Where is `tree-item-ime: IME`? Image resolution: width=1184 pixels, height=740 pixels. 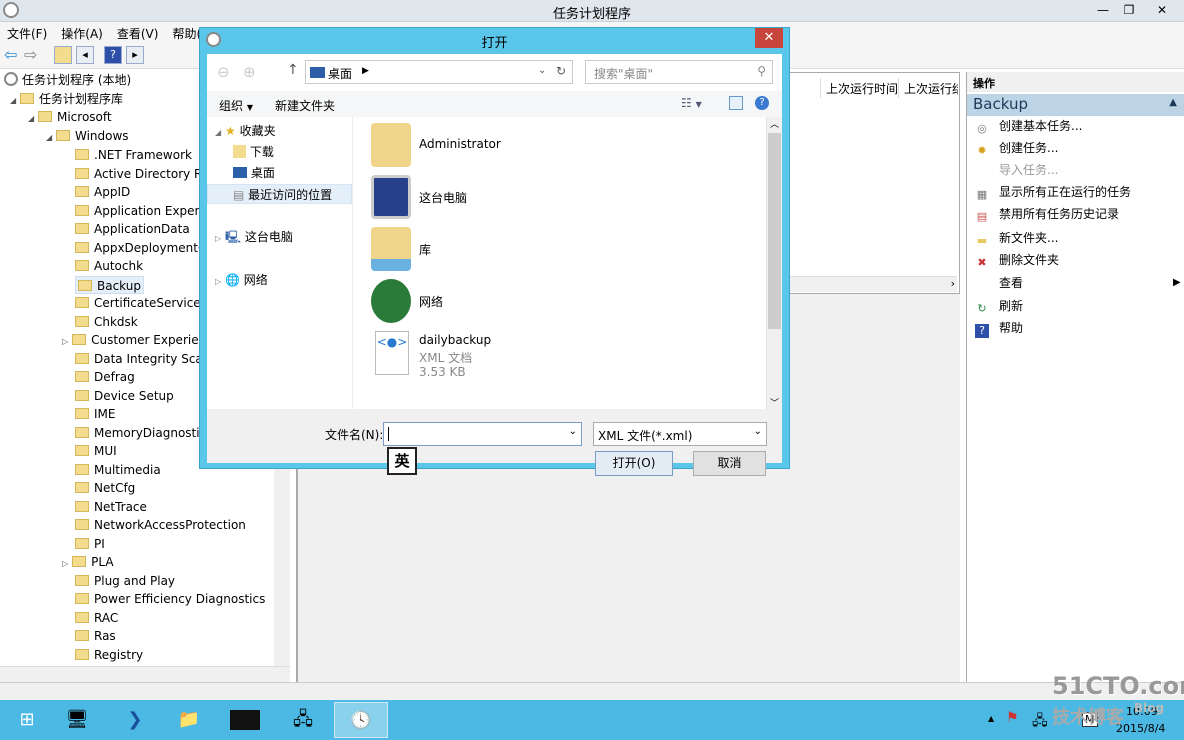 tree-item-ime: IME is located at coordinates (95, 414).